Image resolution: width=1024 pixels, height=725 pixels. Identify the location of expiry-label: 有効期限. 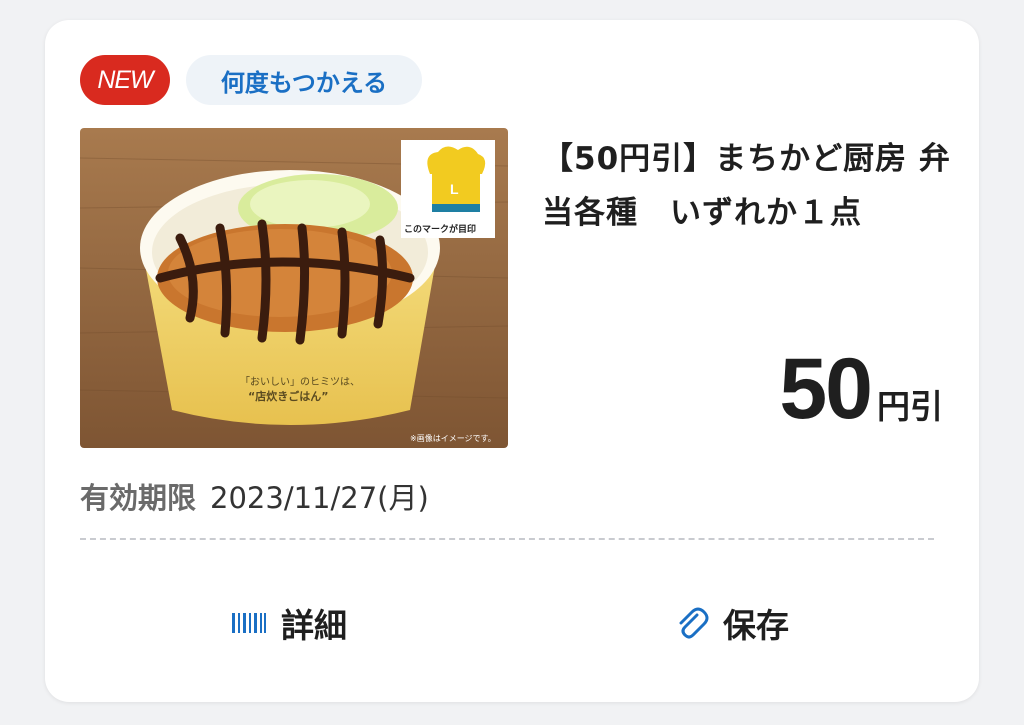
(138, 498).